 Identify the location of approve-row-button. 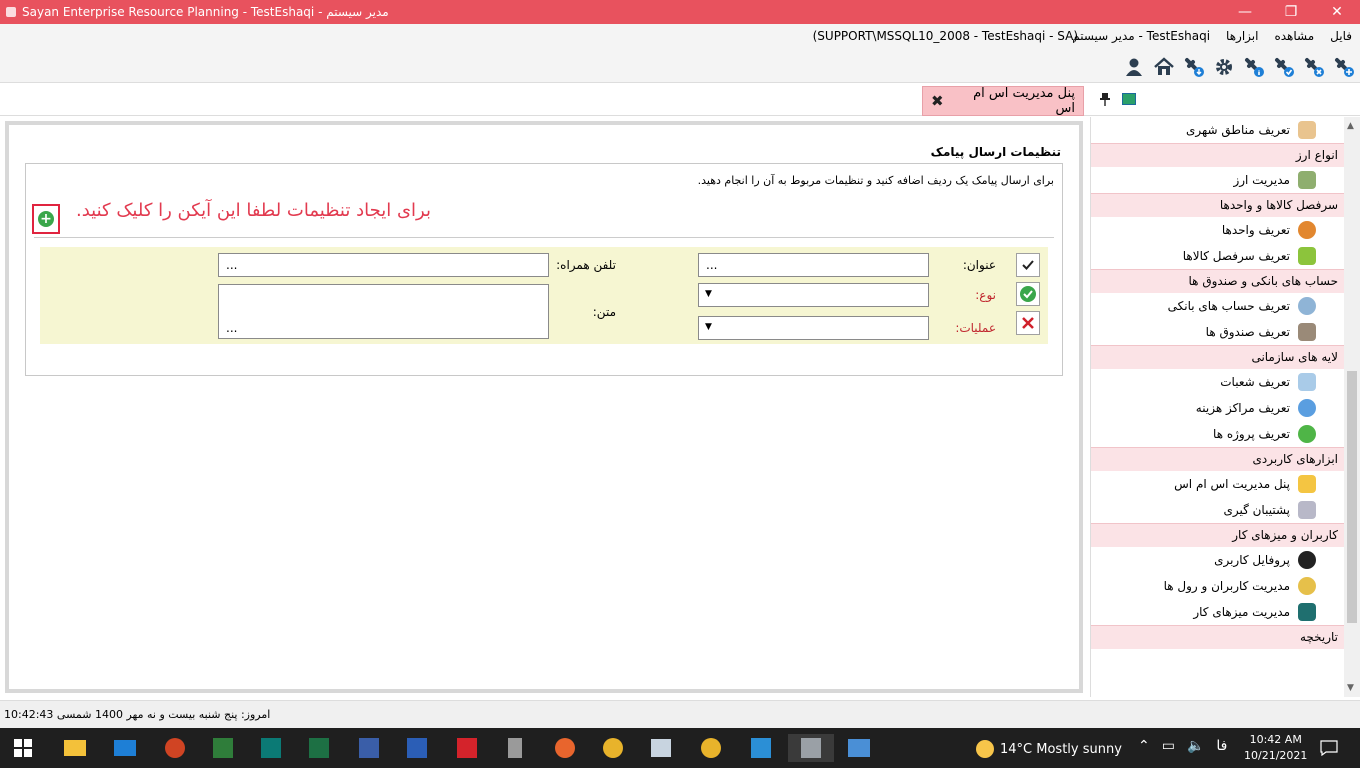
(1028, 294).